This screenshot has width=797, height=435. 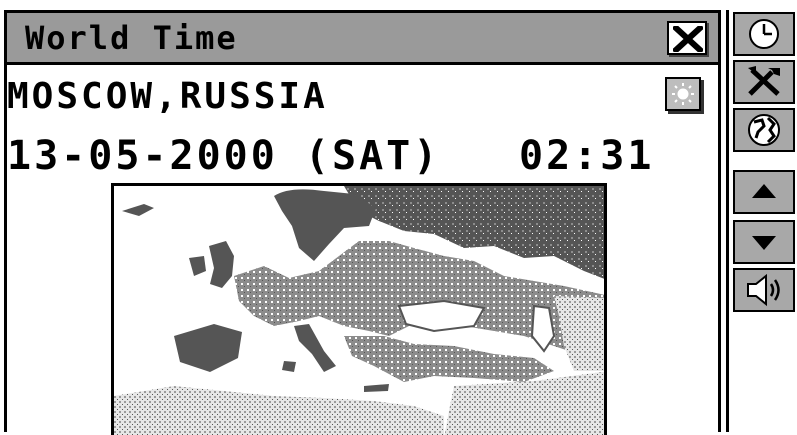 I want to click on globe-icon, so click(x=764, y=130).